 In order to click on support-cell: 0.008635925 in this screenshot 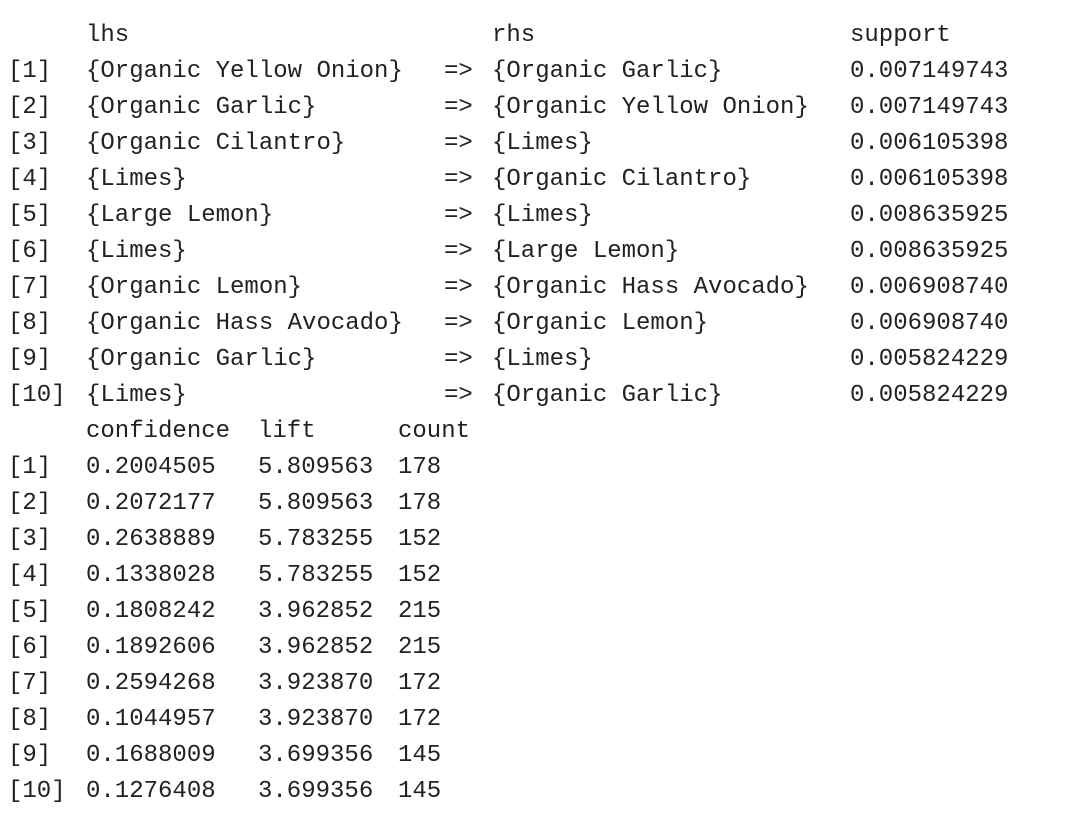, I will do `click(929, 215)`.